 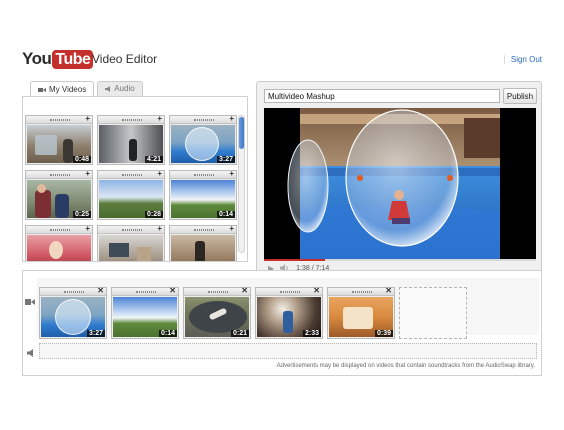 What do you see at coordinates (153, 159) in the screenshot?
I see `video-duration: 4:21` at bounding box center [153, 159].